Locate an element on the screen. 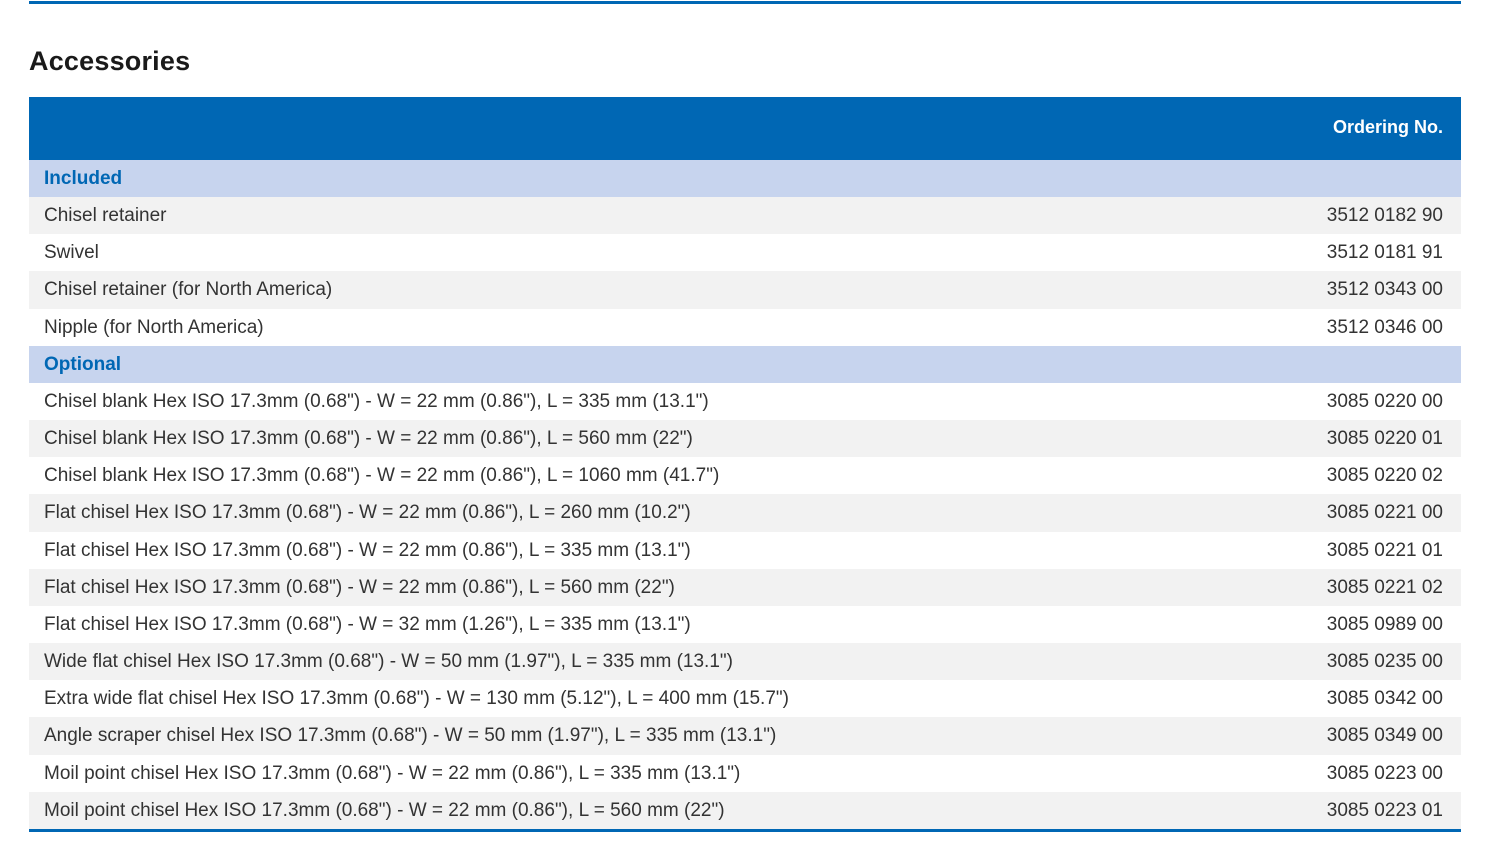 The height and width of the screenshot is (859, 1490). row-ordering-number: 3085 0220 00 is located at coordinates (1384, 401).